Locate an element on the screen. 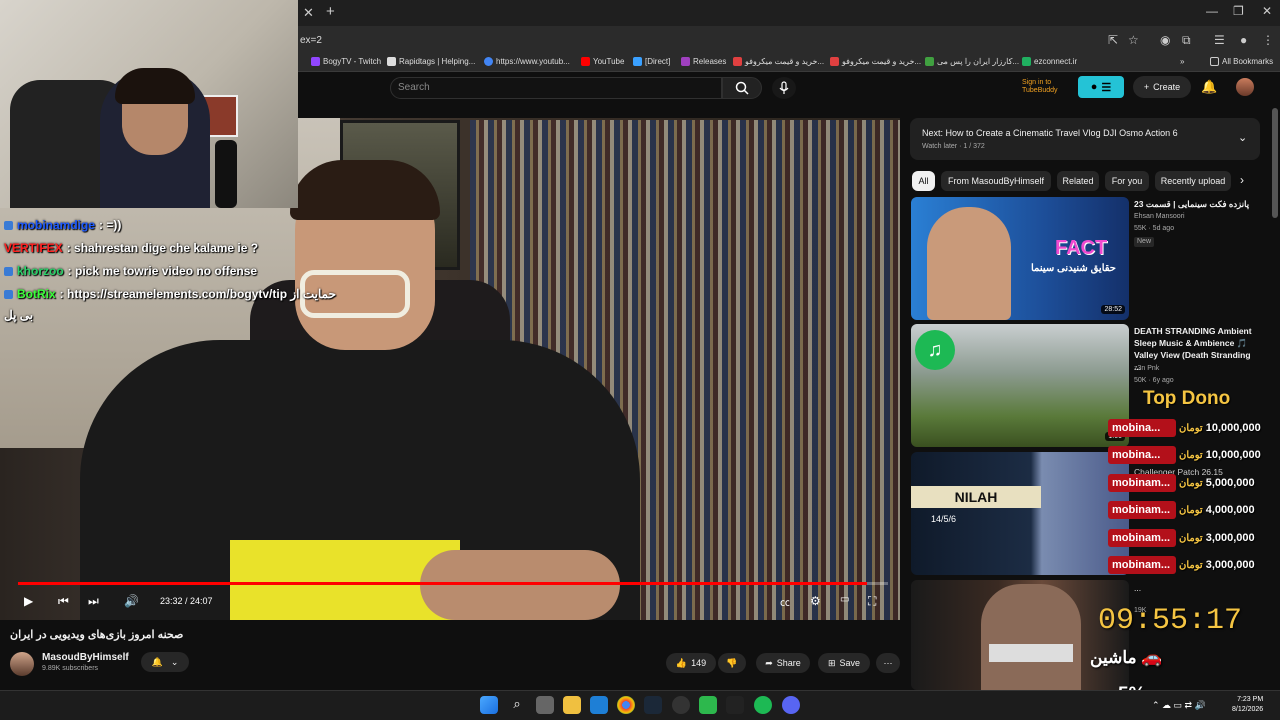 Image resolution: width=1280 pixels, height=720 pixels. maximize-icon: ❐ is located at coordinates (1238, 11).